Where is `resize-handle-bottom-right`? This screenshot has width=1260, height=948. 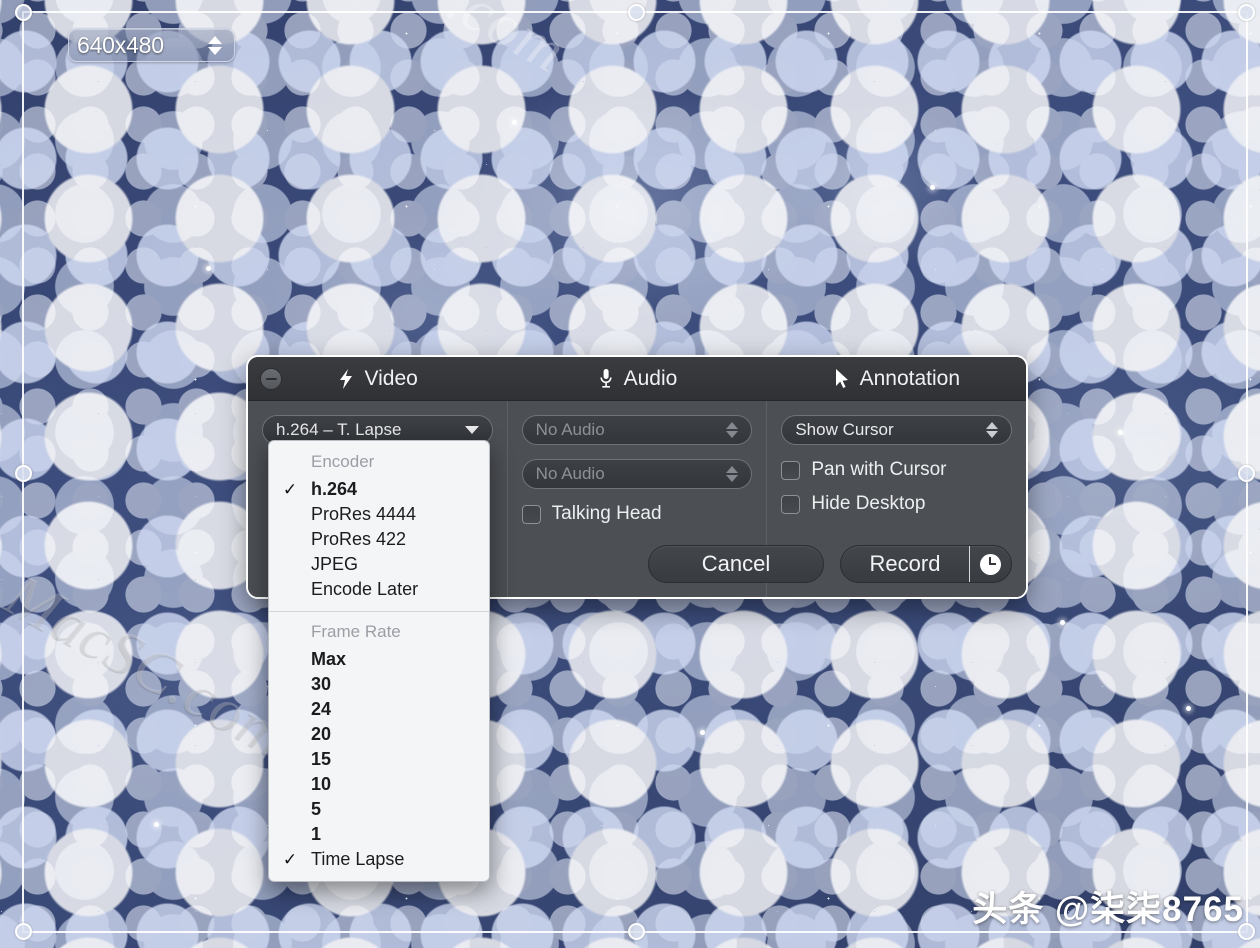
resize-handle-bottom-right is located at coordinates (1246, 931).